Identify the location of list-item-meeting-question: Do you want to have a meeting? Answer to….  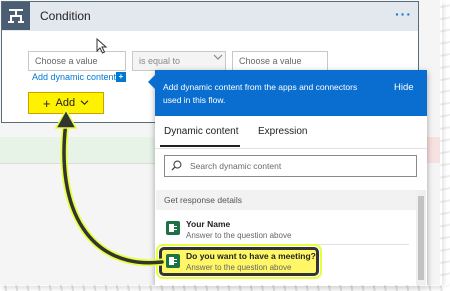
(286, 262).